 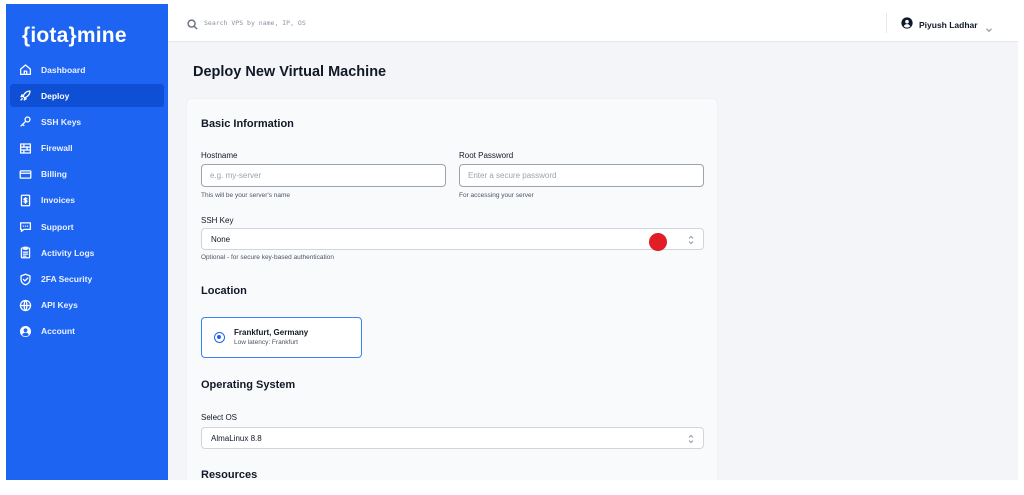 I want to click on location-radio, so click(x=219, y=337).